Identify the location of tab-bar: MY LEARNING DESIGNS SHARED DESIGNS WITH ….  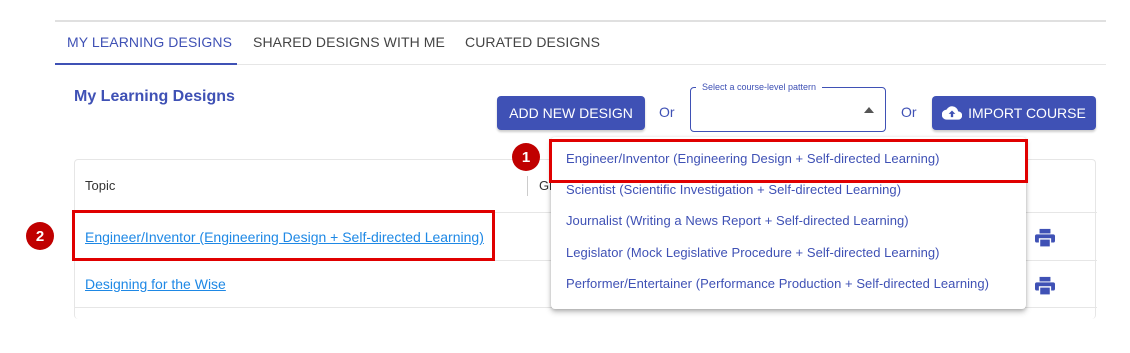
(580, 44).